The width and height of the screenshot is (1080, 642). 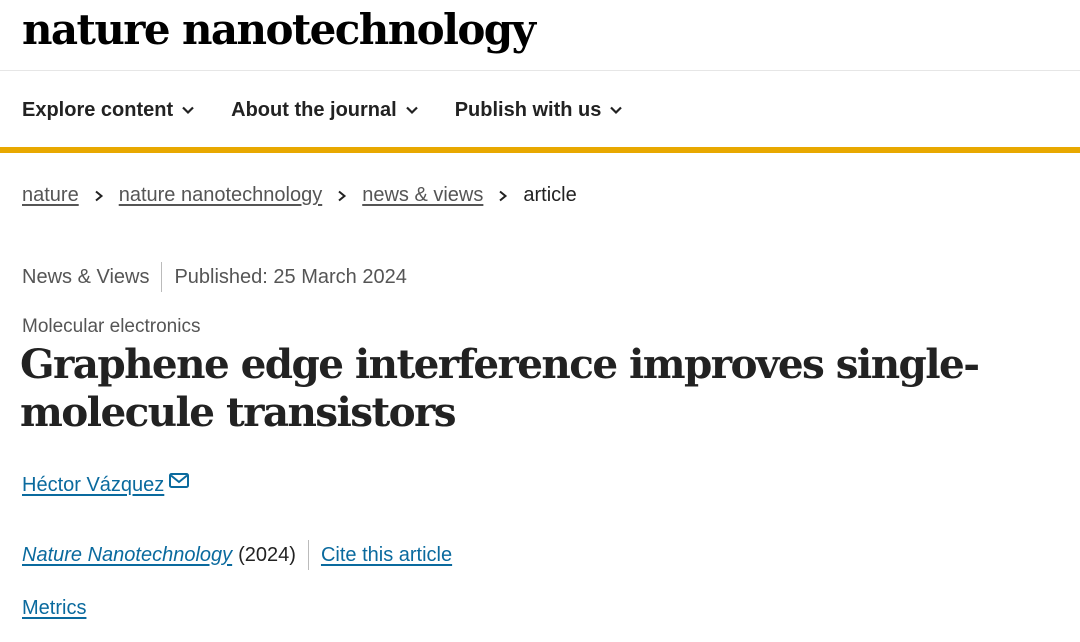 I want to click on author-list: Héctor Vázquez, so click(x=106, y=484).